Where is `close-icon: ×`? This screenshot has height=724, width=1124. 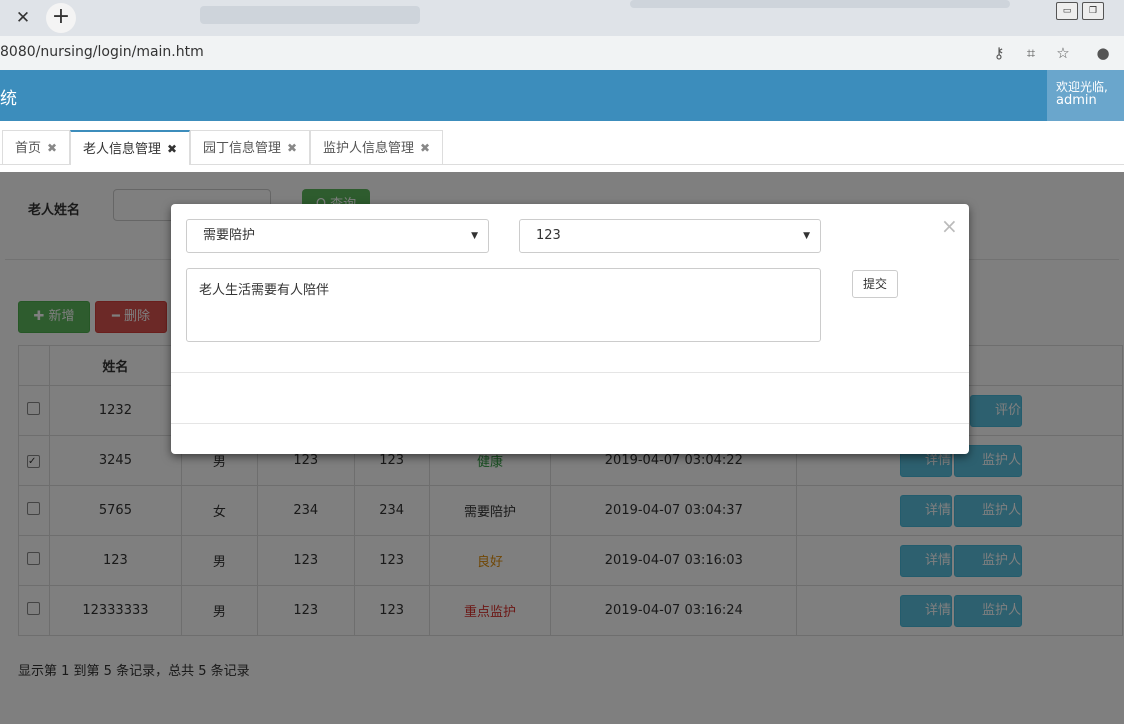 close-icon: × is located at coordinates (949, 226).